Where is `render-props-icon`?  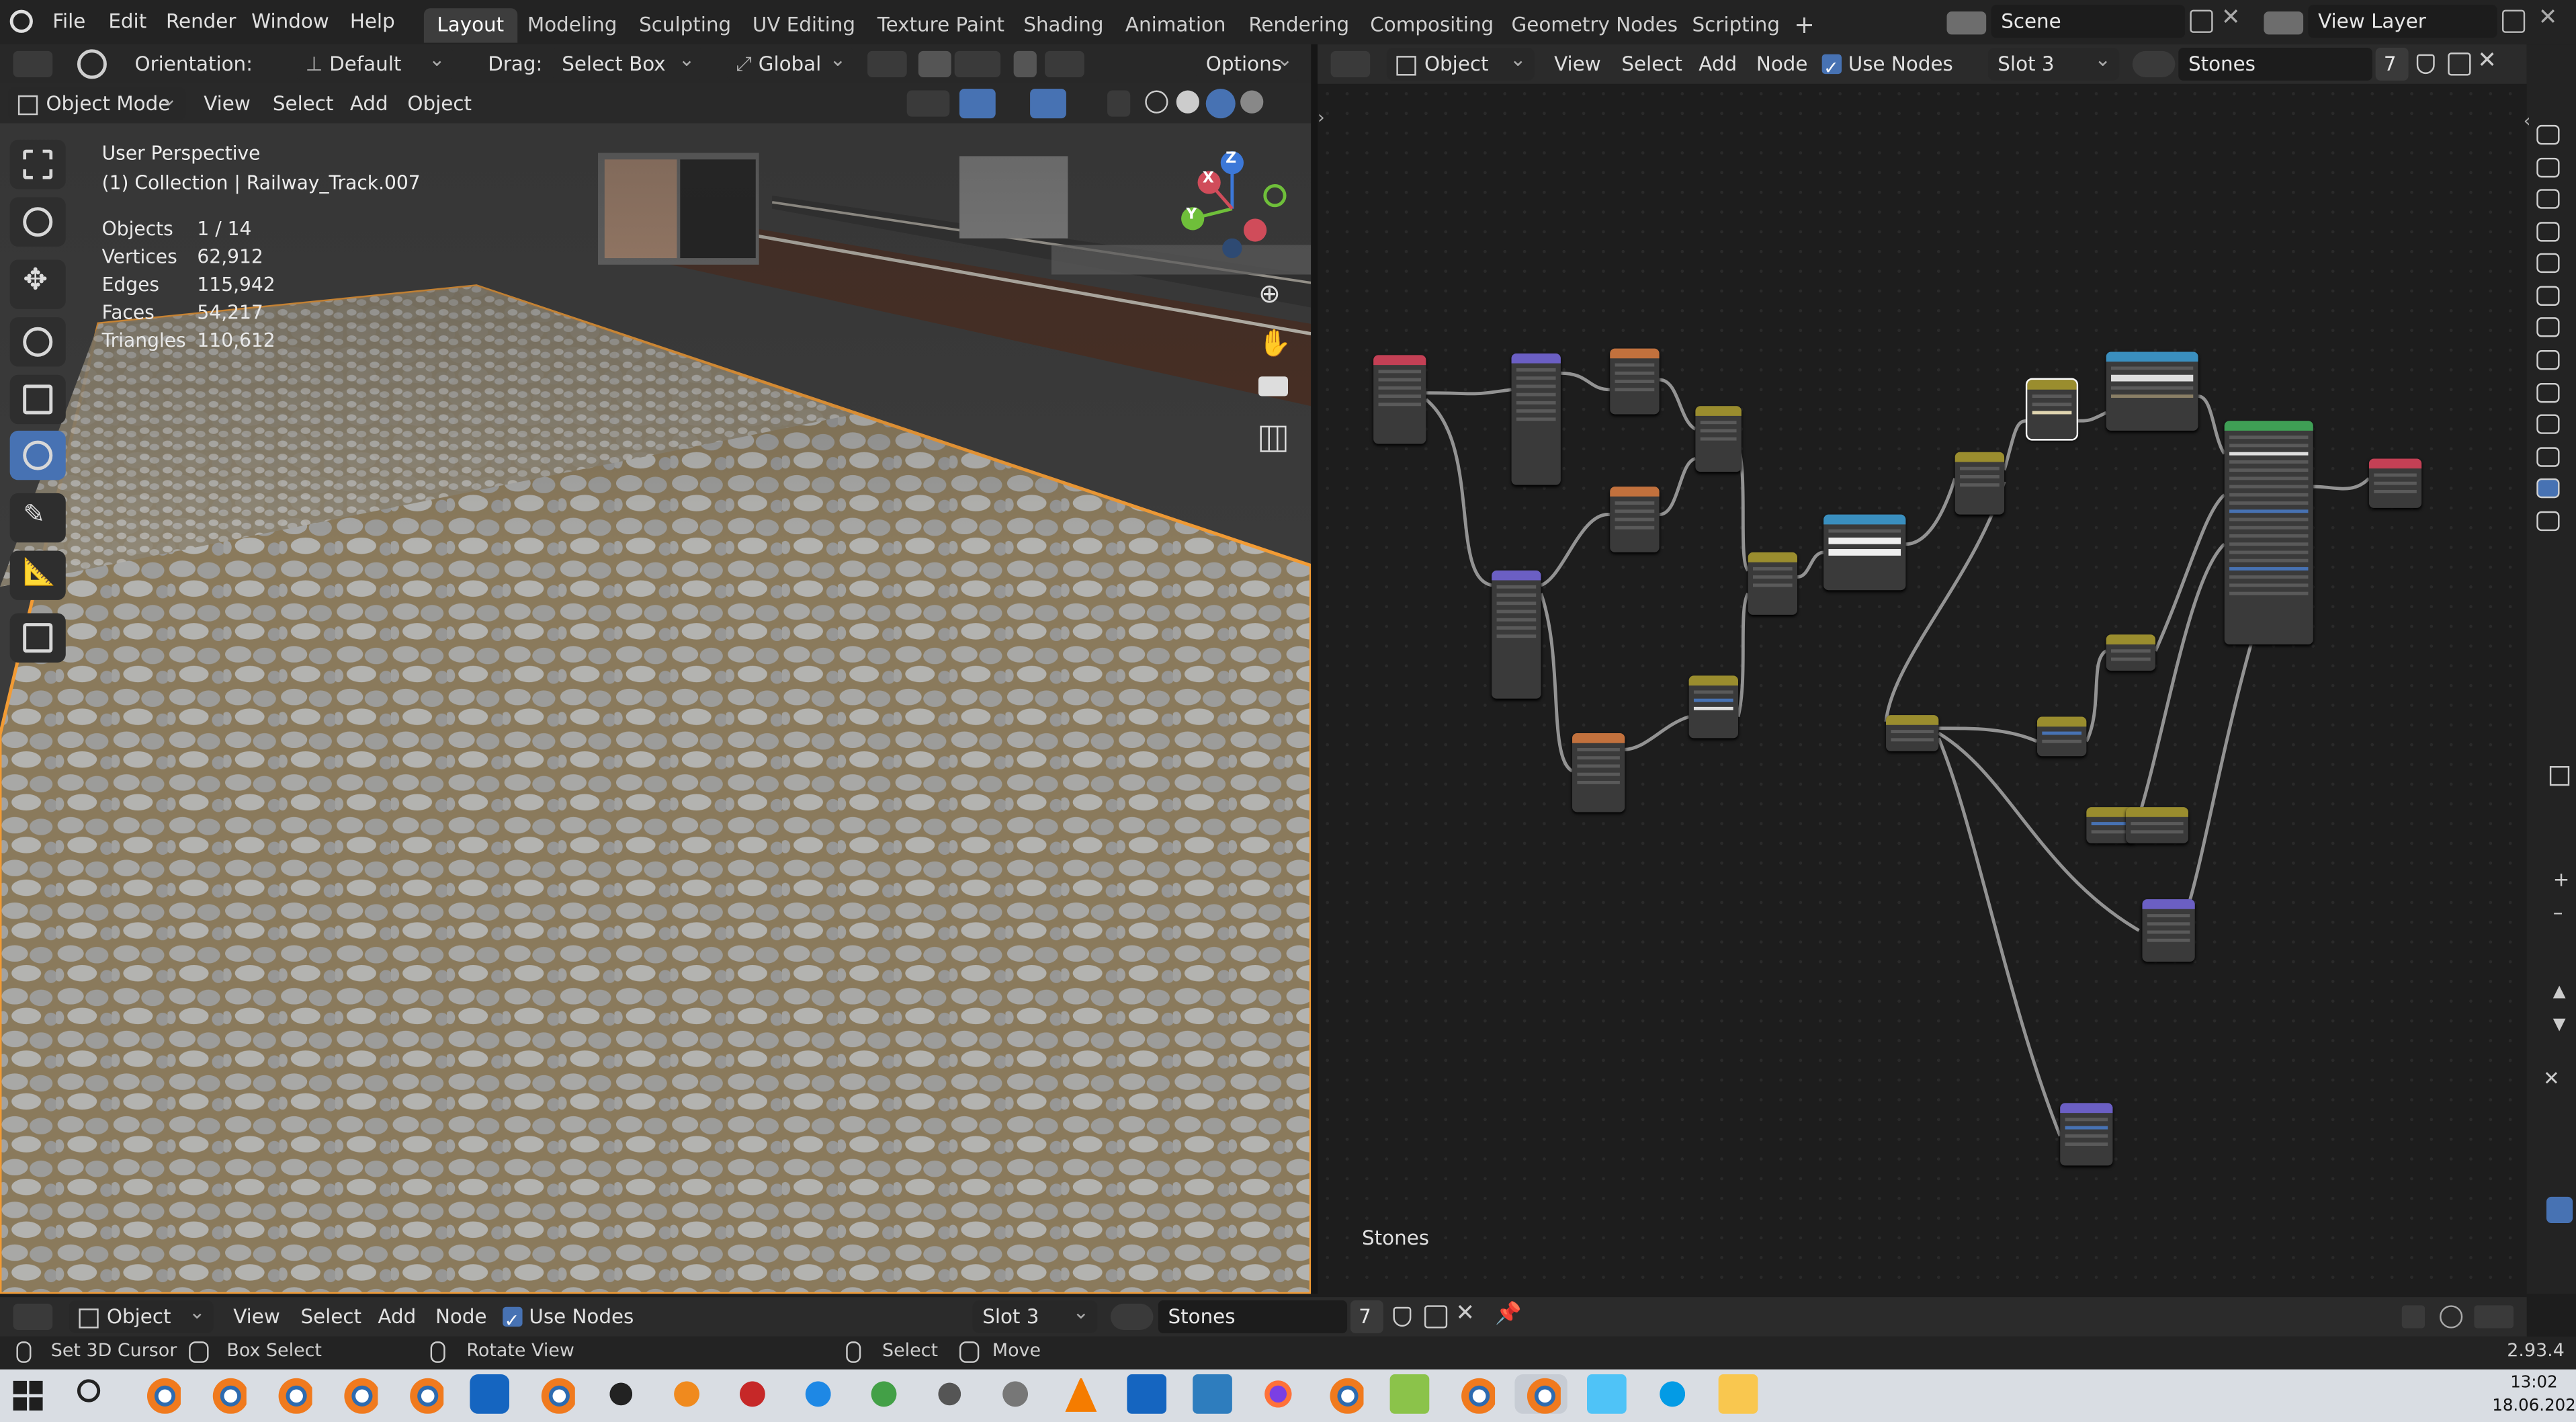 render-props-icon is located at coordinates (2548, 134).